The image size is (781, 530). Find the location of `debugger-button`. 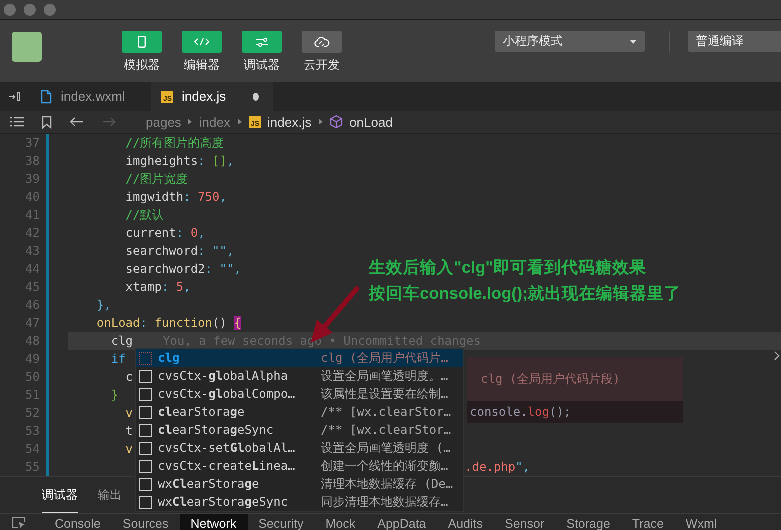

debugger-button is located at coordinates (262, 42).